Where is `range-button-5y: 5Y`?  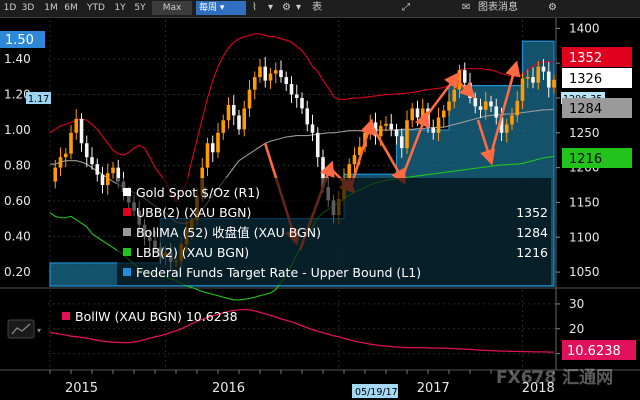
range-button-5y: 5Y is located at coordinates (140, 8).